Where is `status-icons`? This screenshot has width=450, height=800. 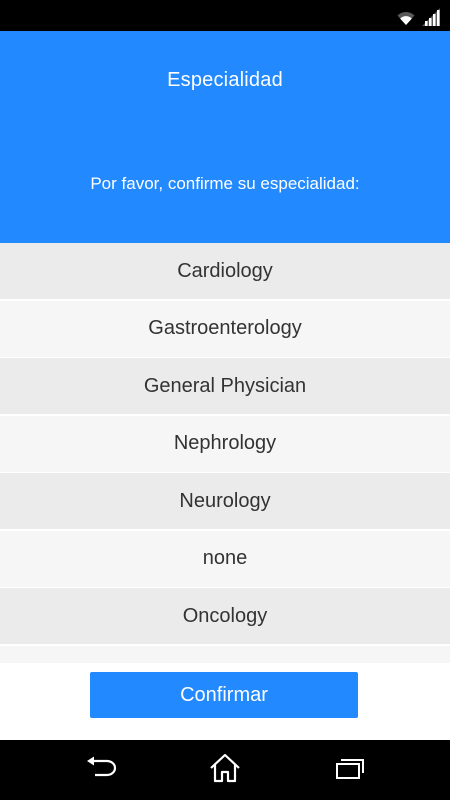 status-icons is located at coordinates (418, 16).